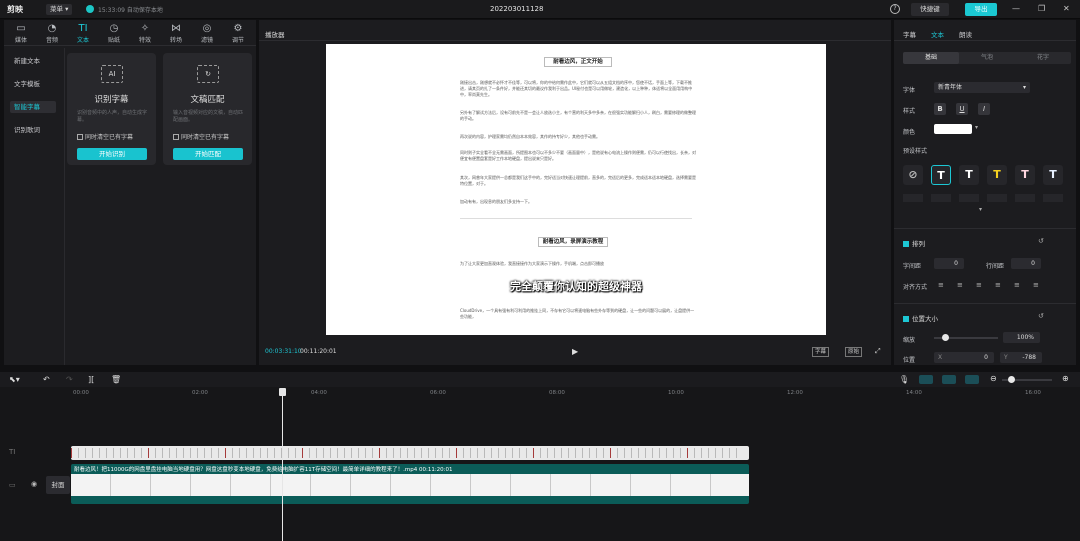 The height and width of the screenshot is (541, 1080). Describe the element at coordinates (91, 379) in the screenshot. I see `split-icon: ][` at that location.